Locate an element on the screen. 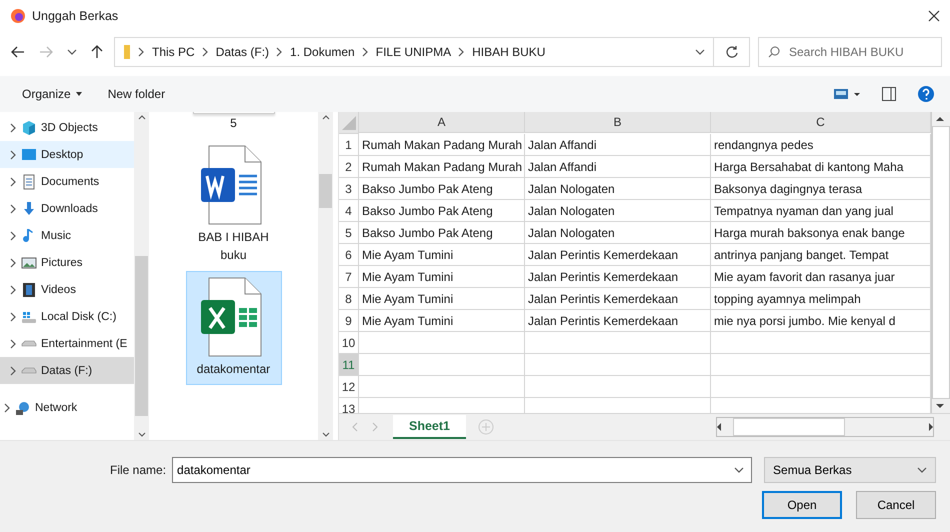 This screenshot has height=532, width=950. nav-item: Downloads is located at coordinates (67, 208).